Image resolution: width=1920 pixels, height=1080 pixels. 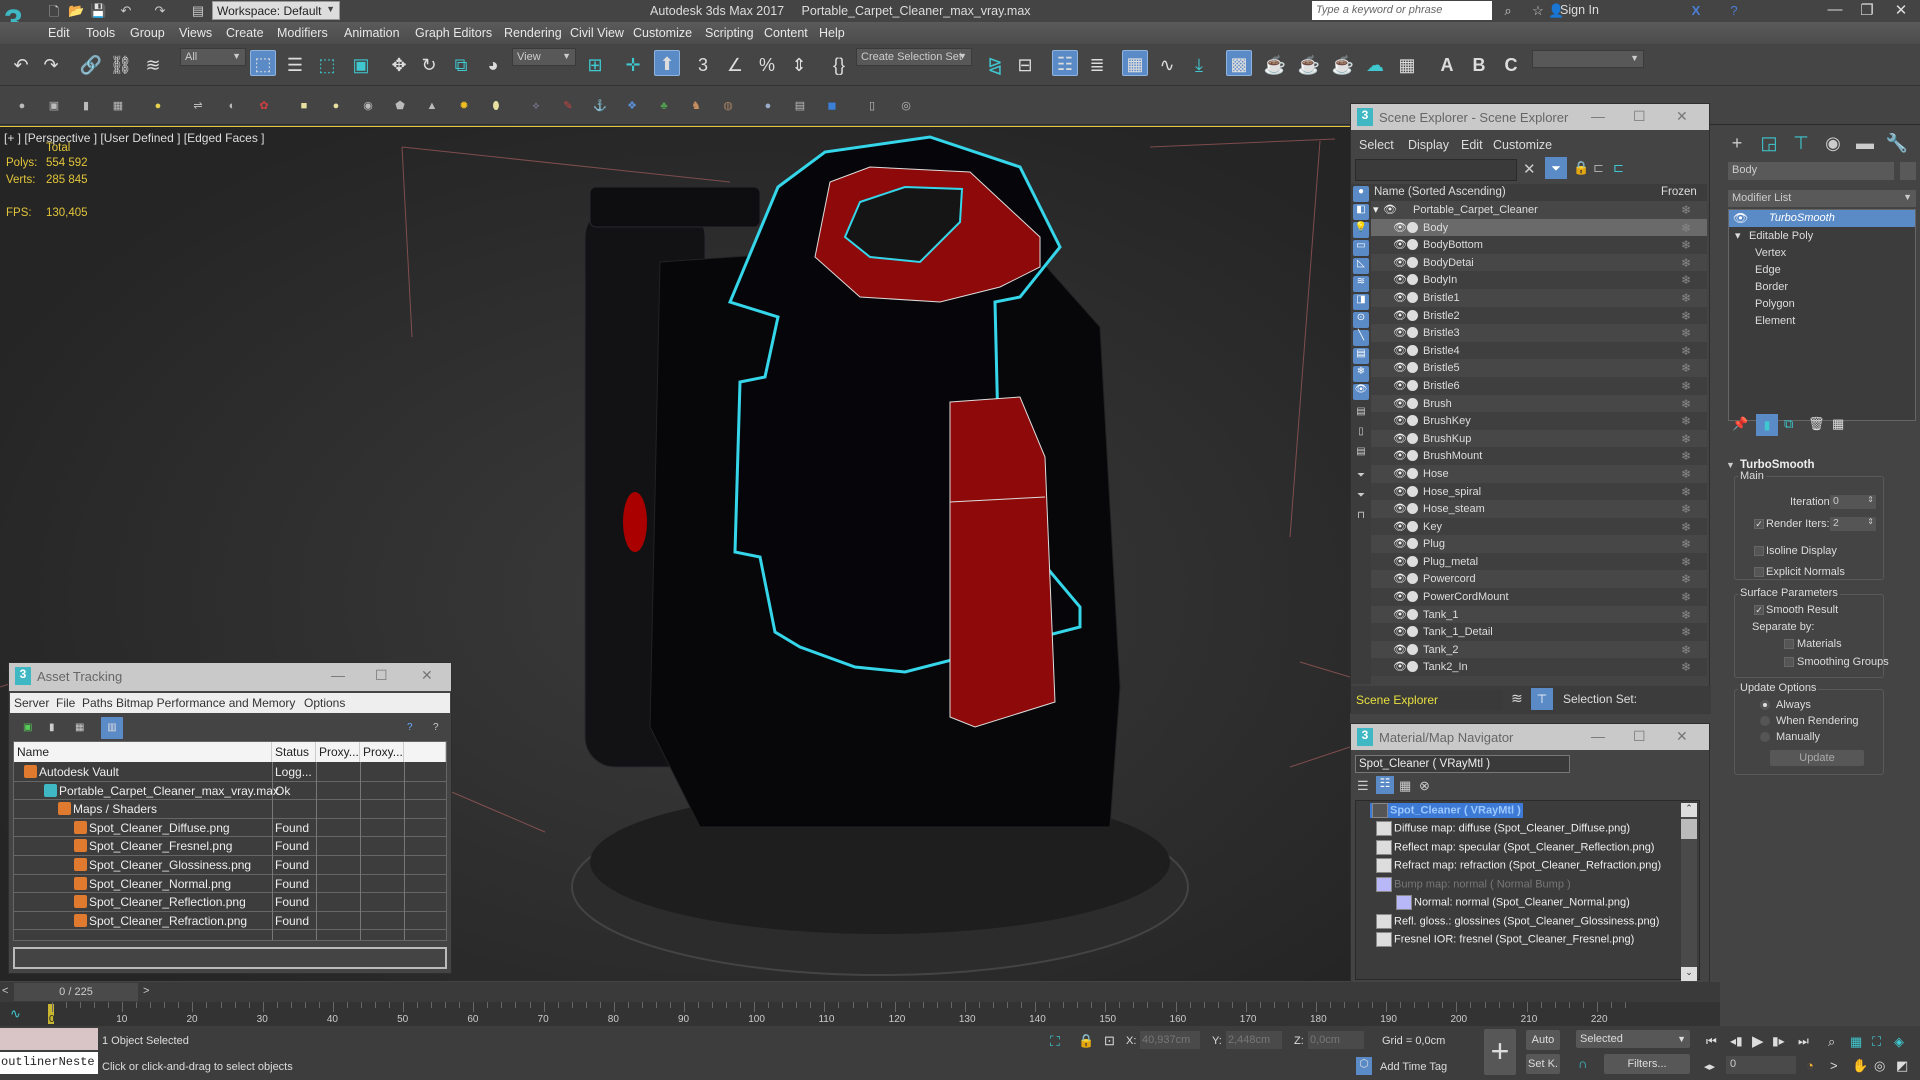 I want to click on list-item: 👁 Body ❄, so click(x=1539, y=227).